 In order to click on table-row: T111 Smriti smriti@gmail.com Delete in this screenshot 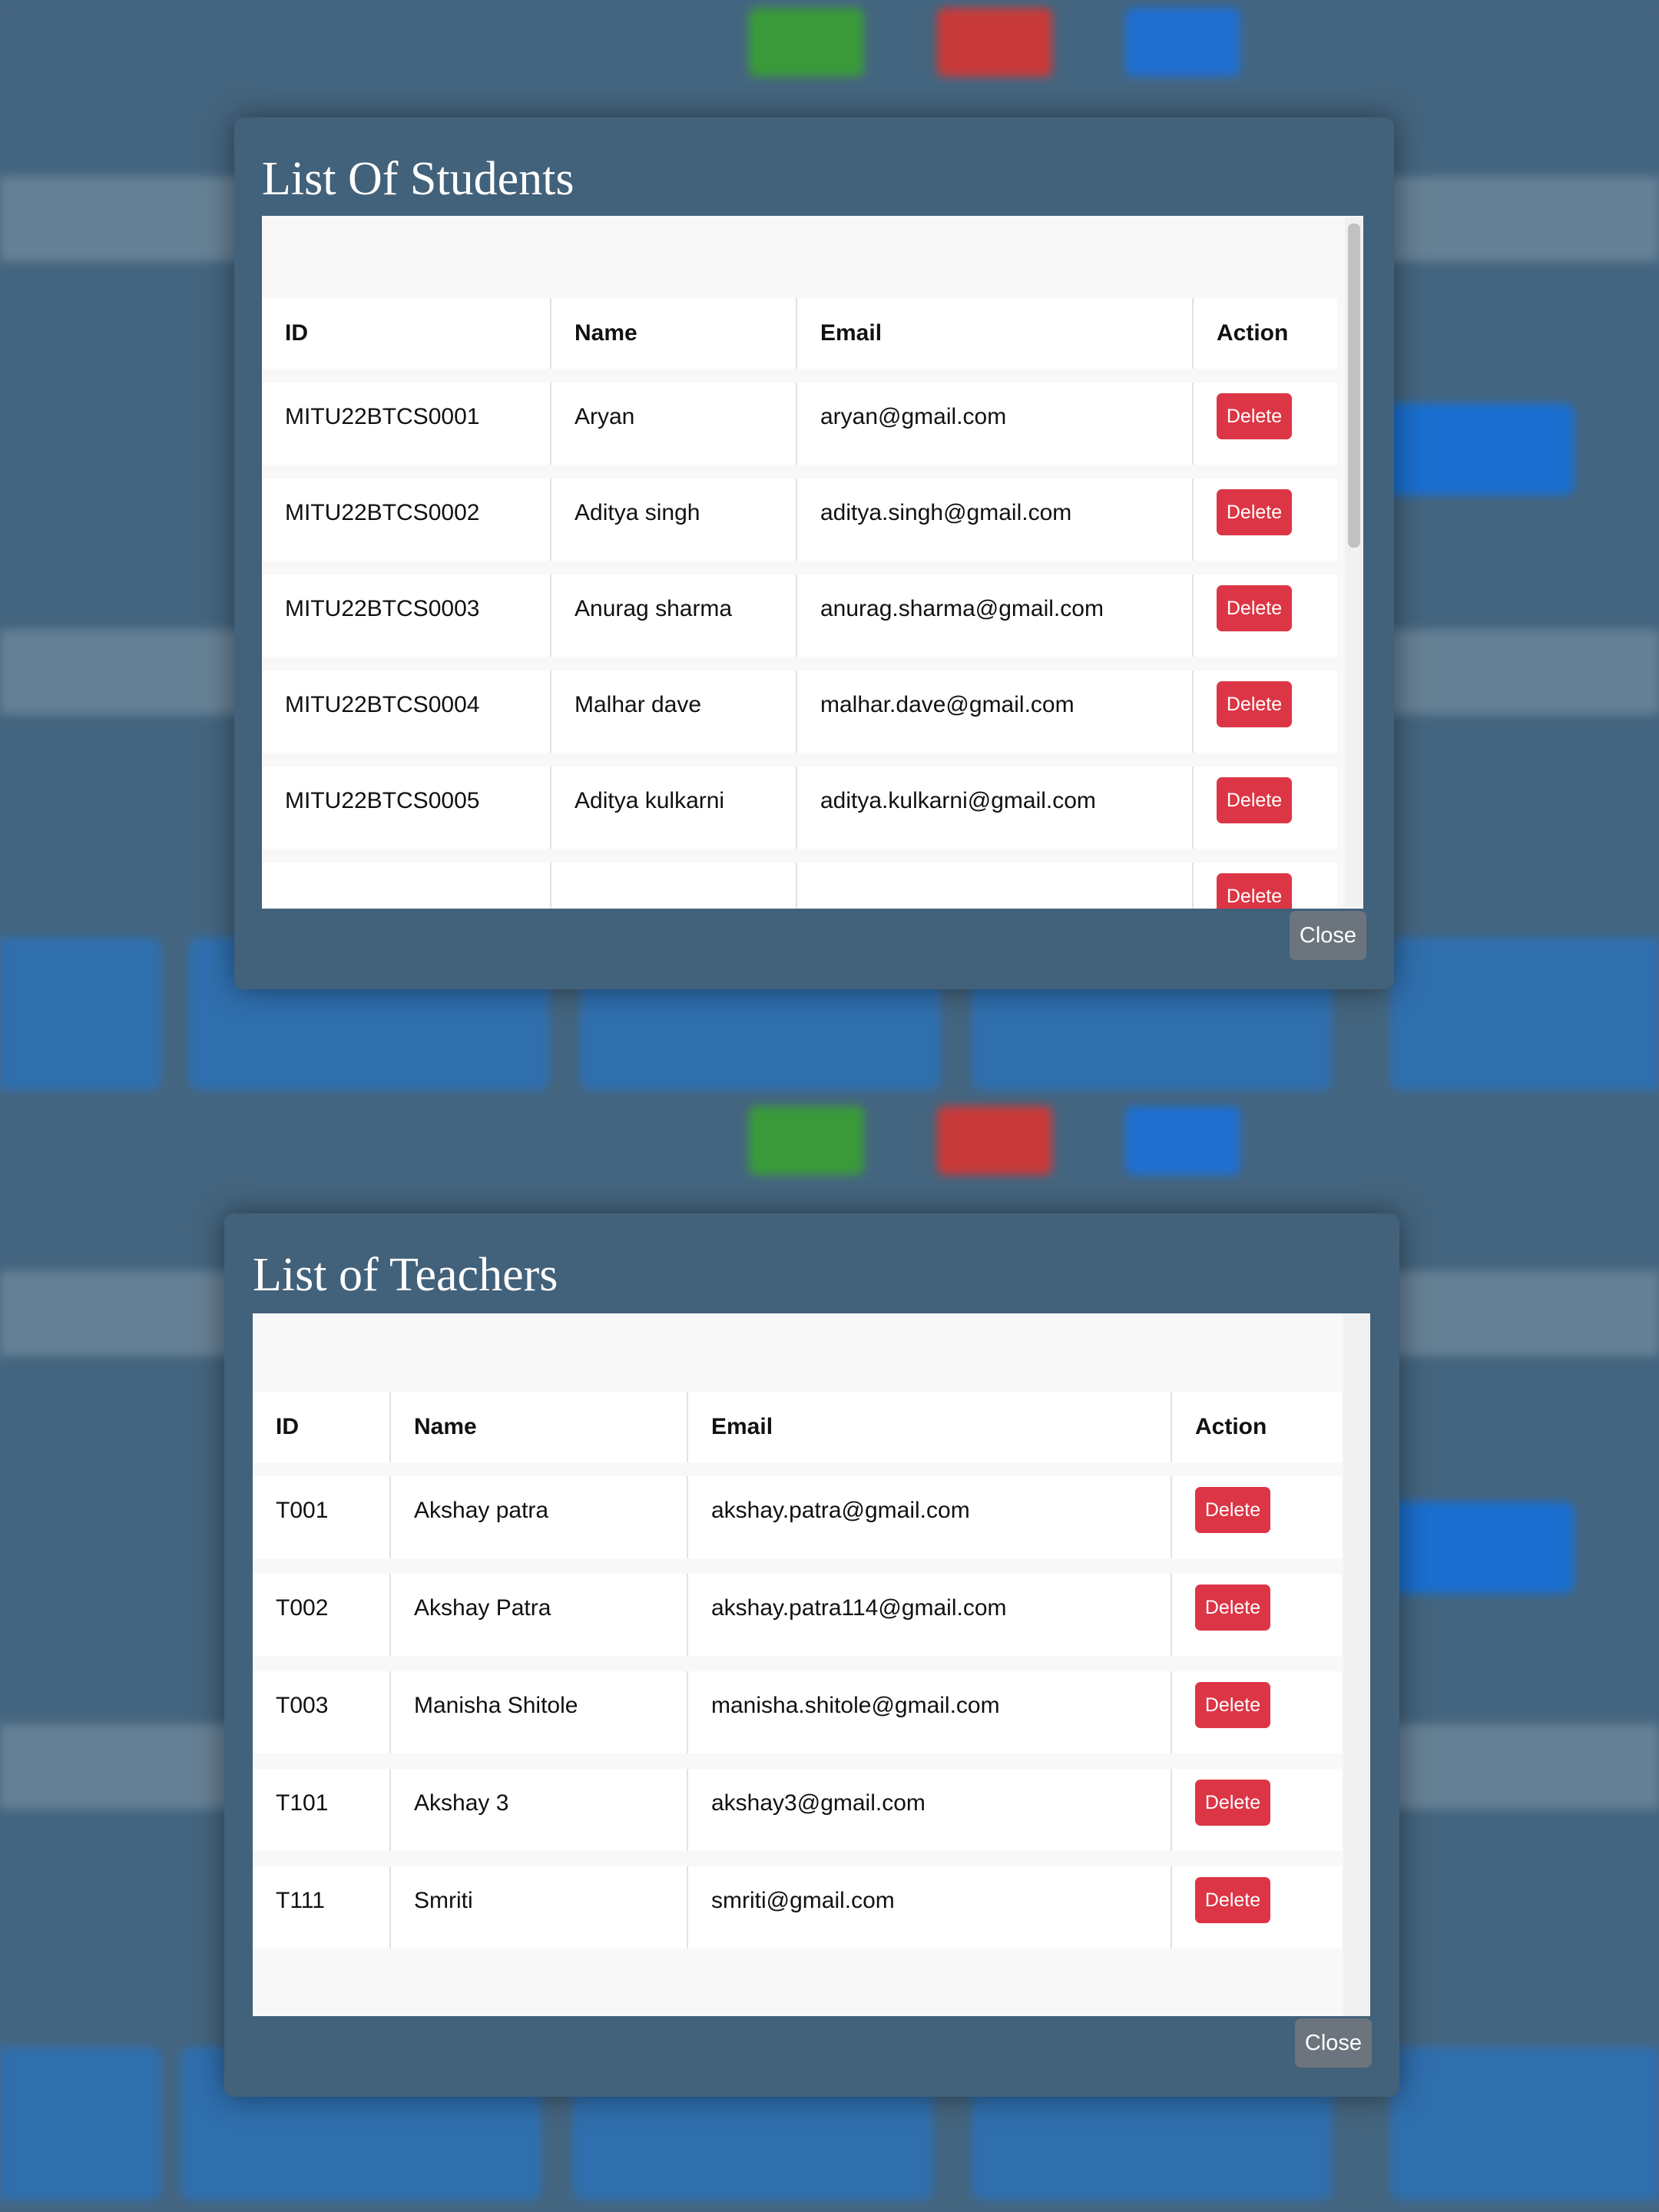, I will do `click(798, 1907)`.